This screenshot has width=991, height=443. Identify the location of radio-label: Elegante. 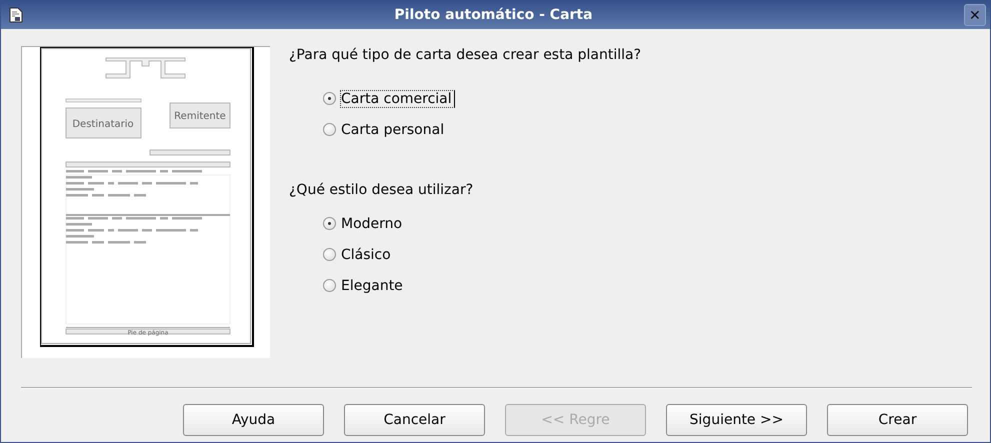
(373, 285).